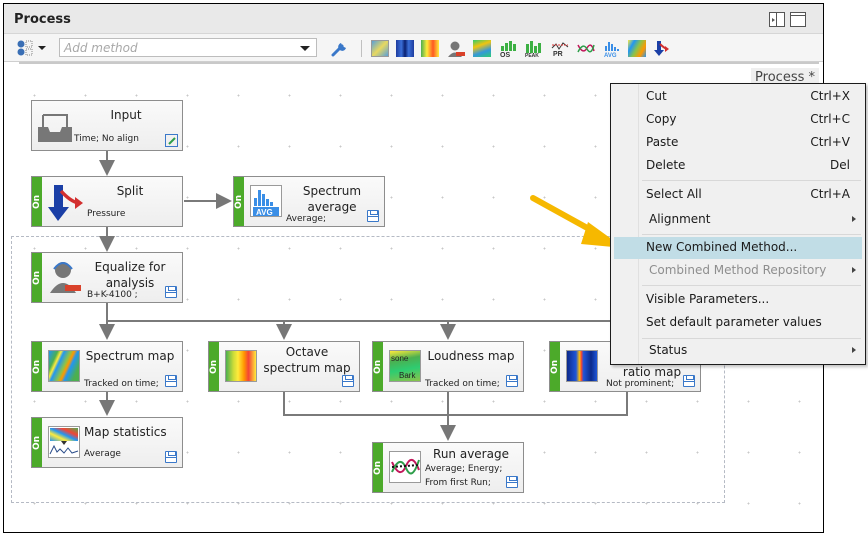  Describe the element at coordinates (738, 97) in the screenshot. I see `menu-item-cut: Cut Ctrl+X` at that location.